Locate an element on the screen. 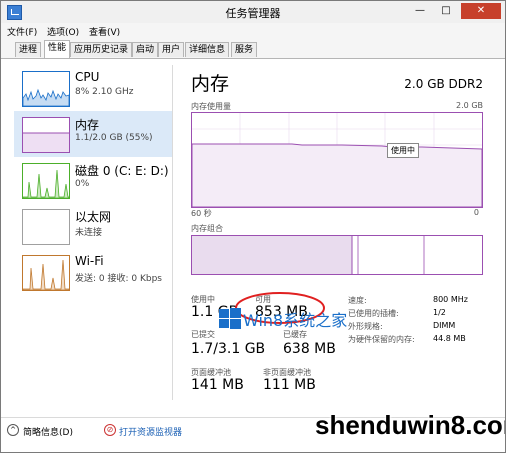  sidebar-item-cpu: CPU 8% 2.10 GHz is located at coordinates (93, 88).